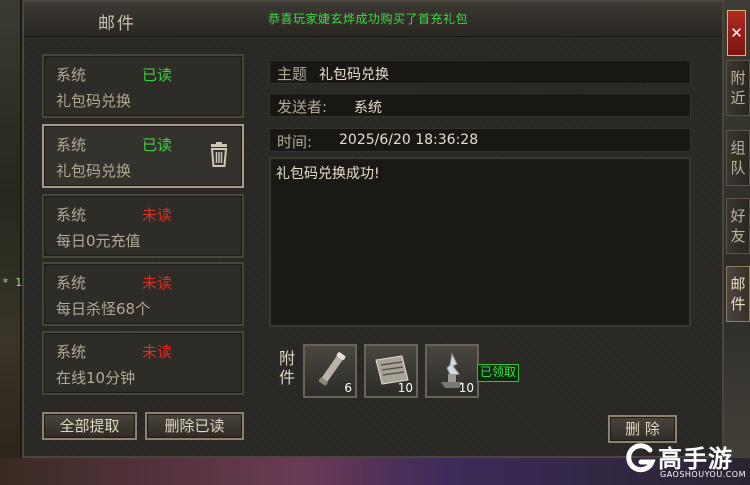 This screenshot has width=750, height=485. Describe the element at coordinates (354, 75) in the screenshot. I see `subject-value: 礼包码兑换` at that location.